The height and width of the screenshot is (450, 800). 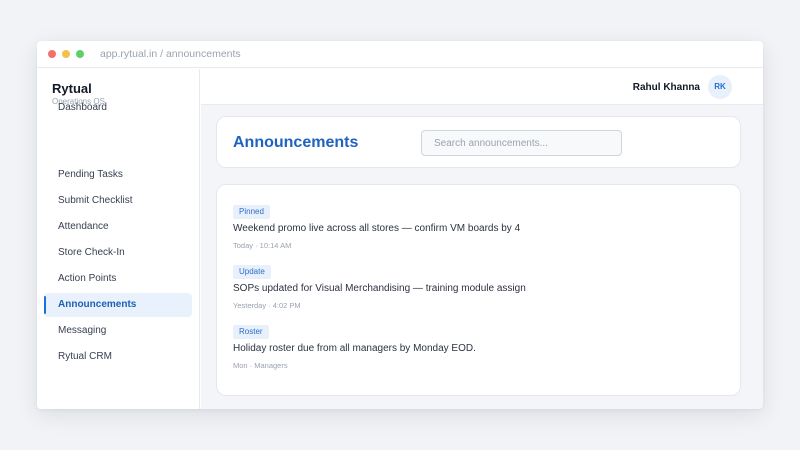 What do you see at coordinates (118, 331) in the screenshot?
I see `sidebar-item-messaging: Messaging` at bounding box center [118, 331].